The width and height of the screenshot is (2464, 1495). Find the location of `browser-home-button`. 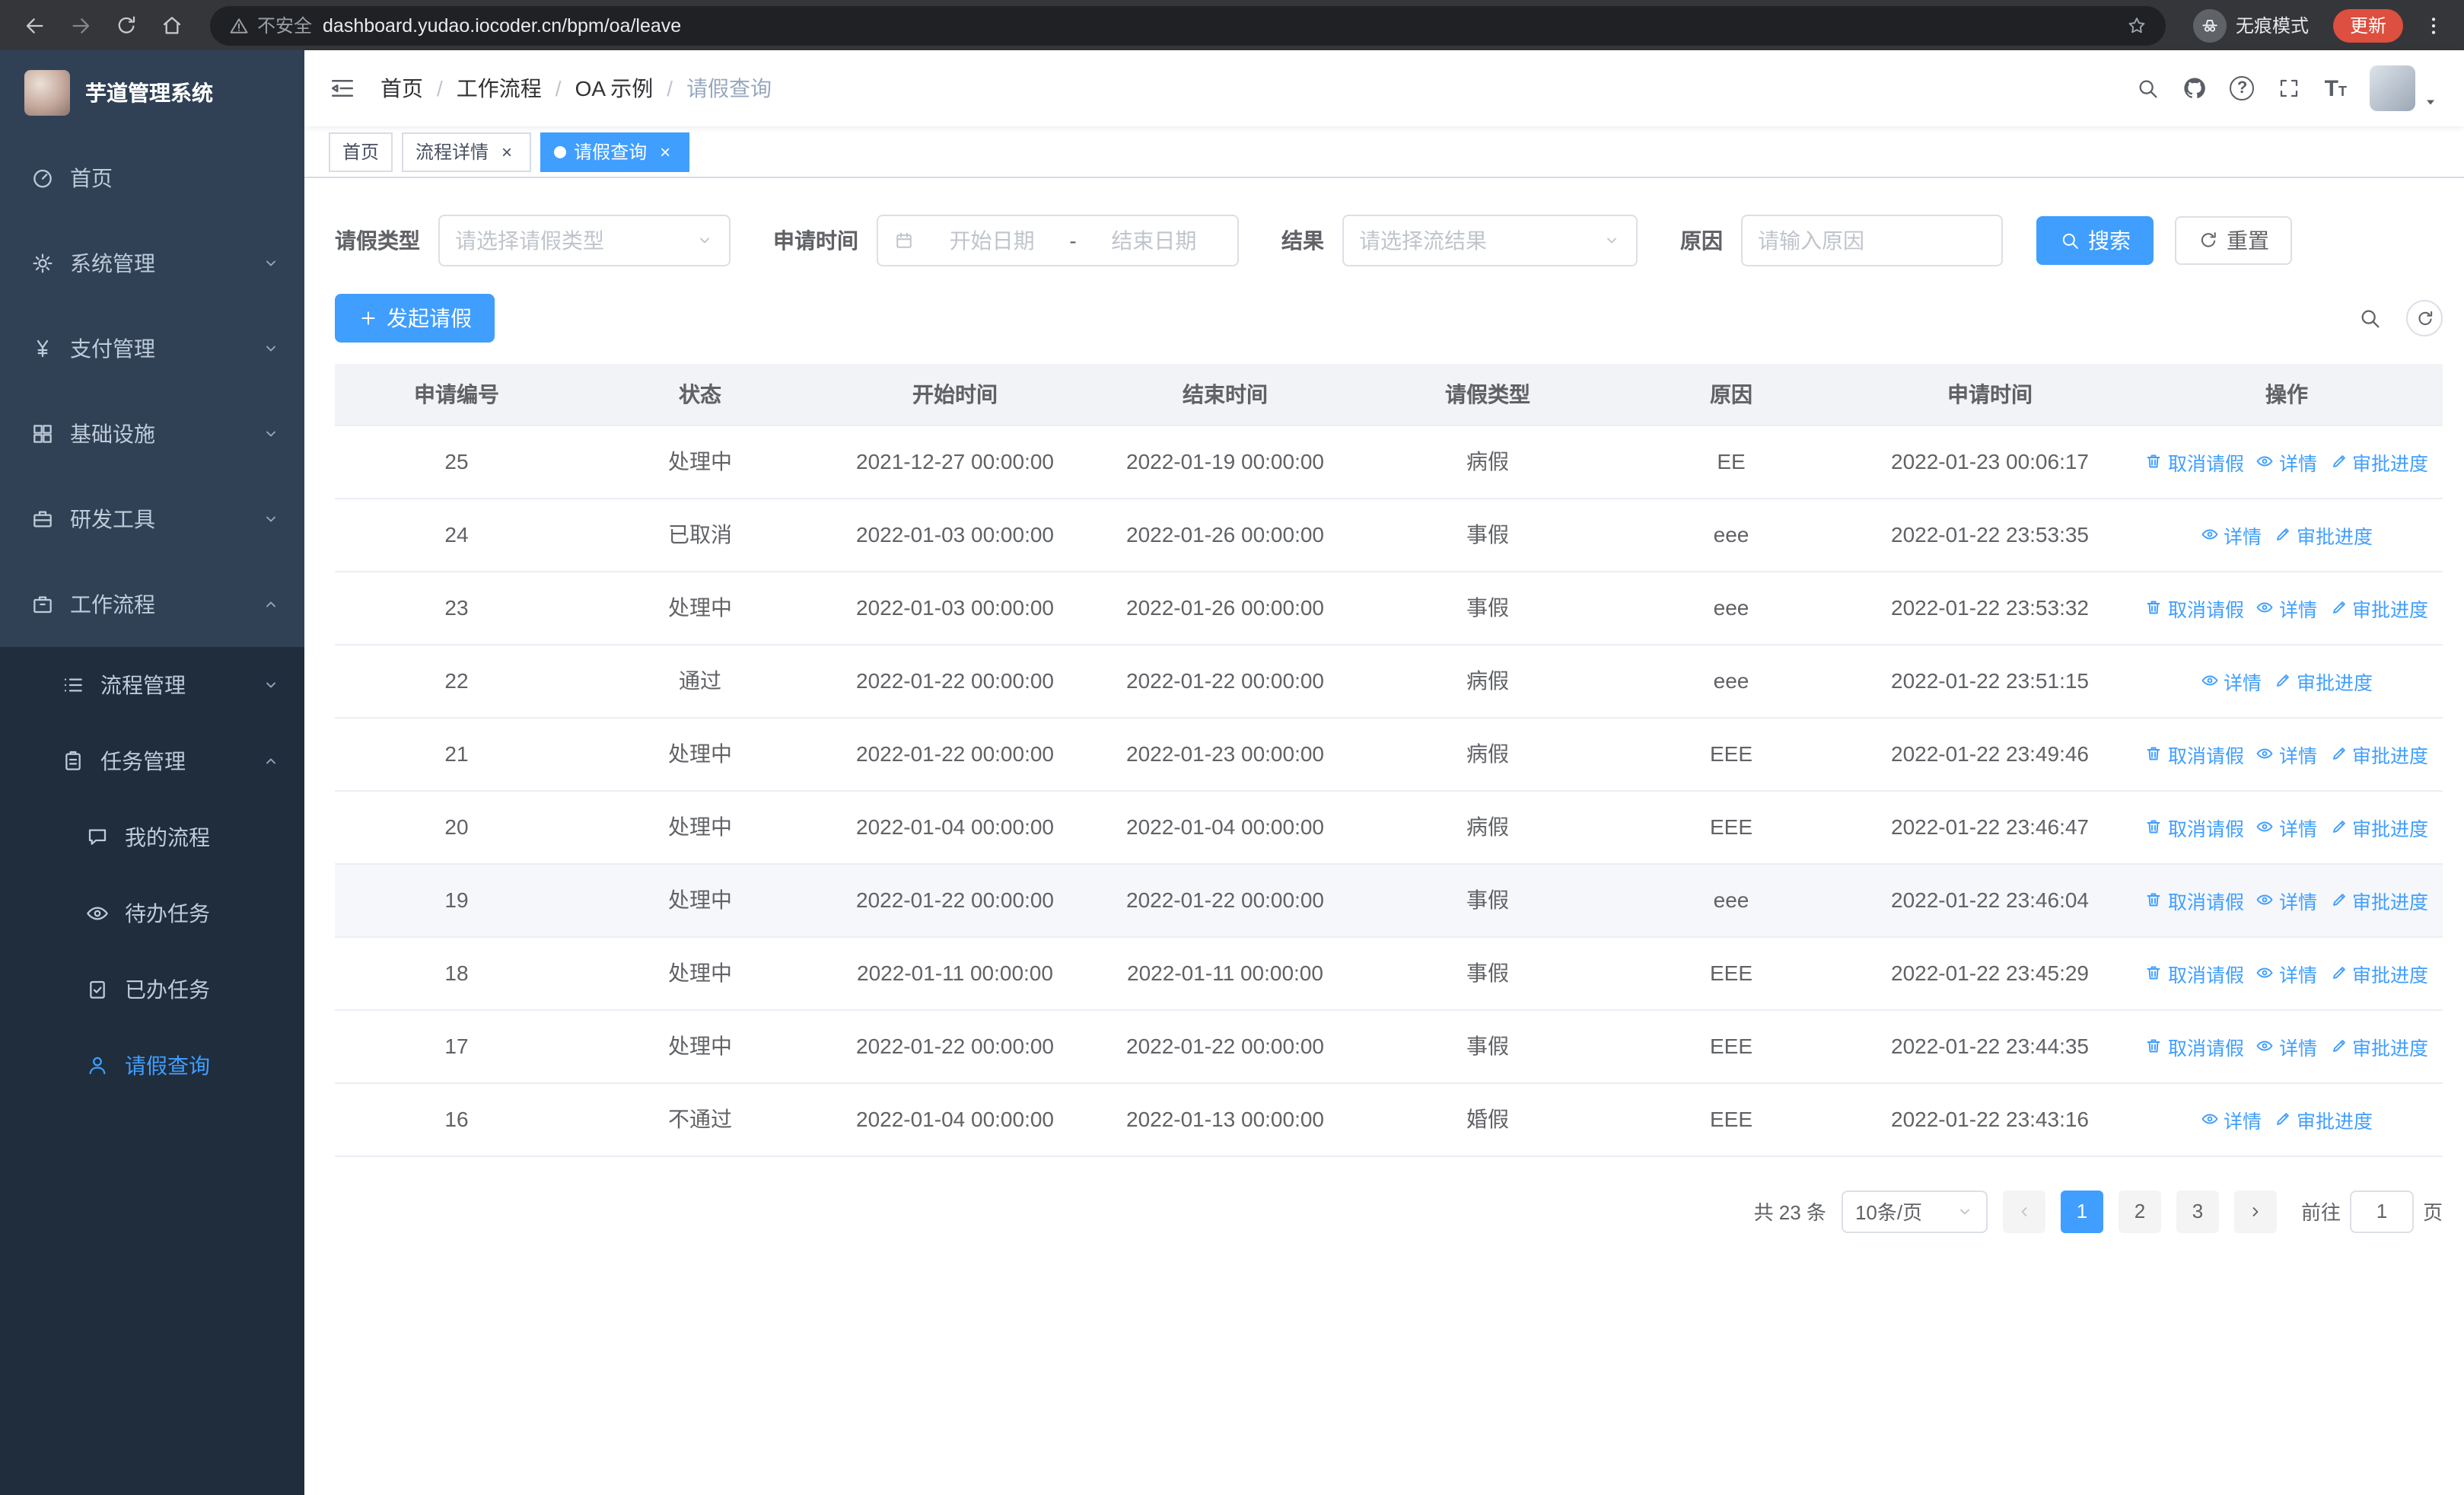

browser-home-button is located at coordinates (172, 25).